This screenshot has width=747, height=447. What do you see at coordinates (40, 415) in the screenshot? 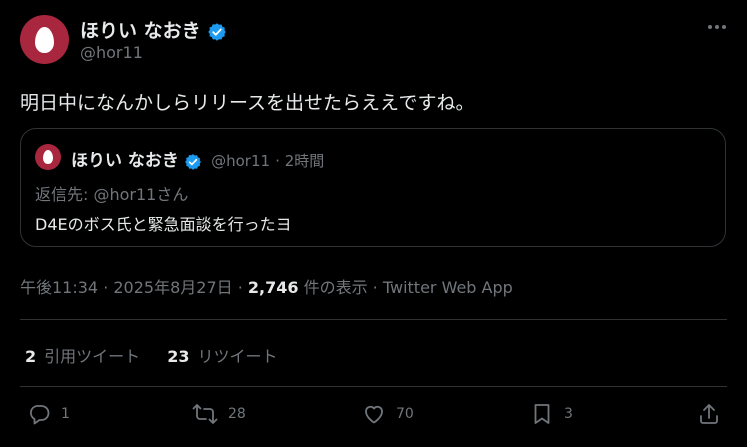
I see `reply-icon` at bounding box center [40, 415].